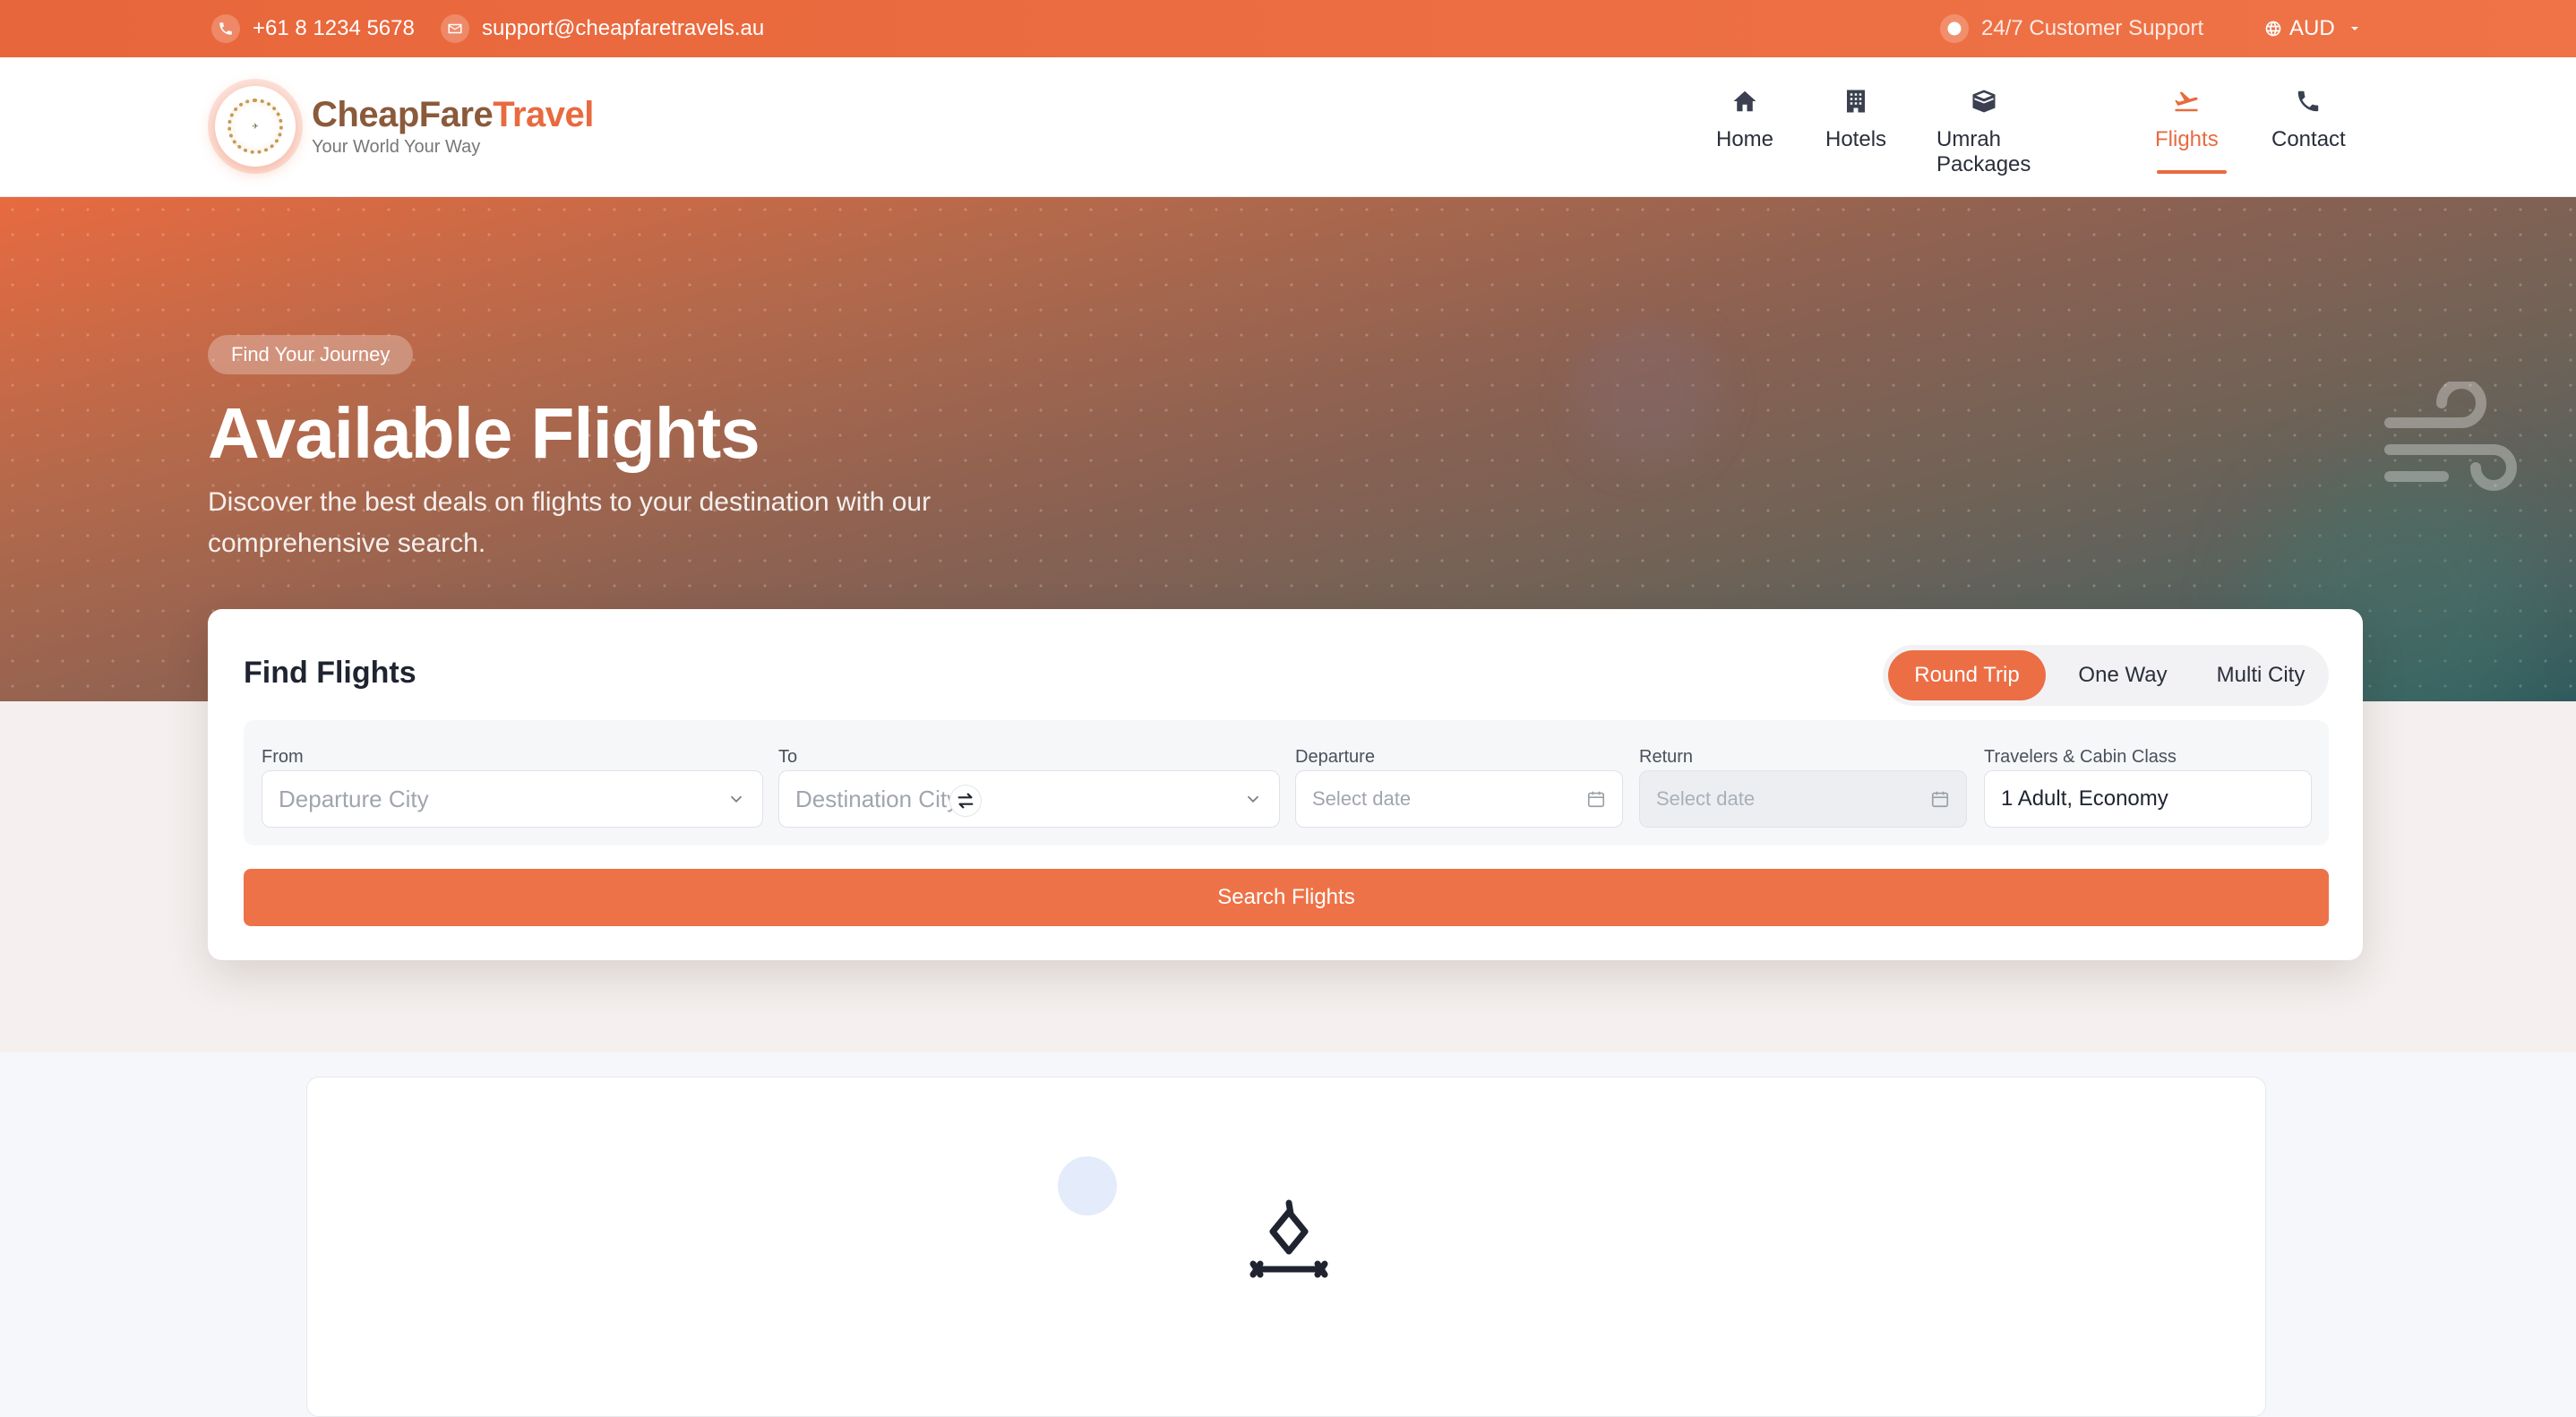 The height and width of the screenshot is (1417, 2576). What do you see at coordinates (2186, 101) in the screenshot?
I see `plane-departure-icon` at bounding box center [2186, 101].